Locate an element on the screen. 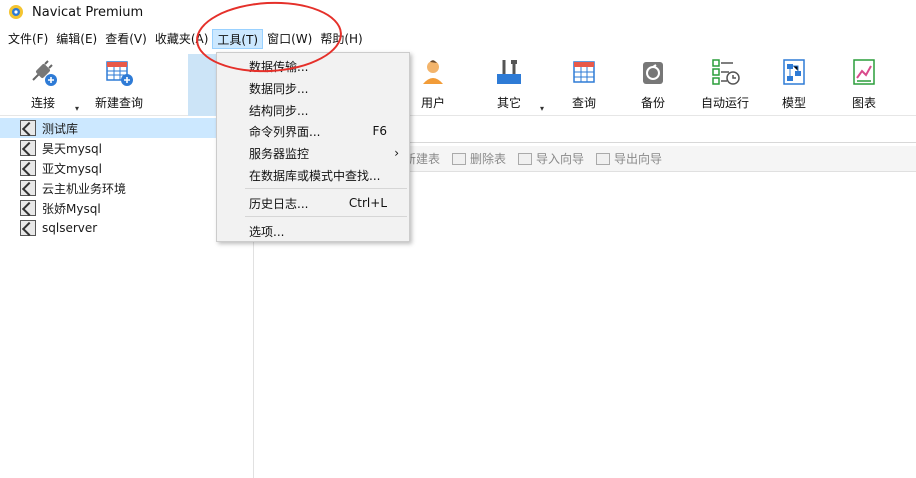 Image resolution: width=916 pixels, height=478 pixels. auto-run-button: 自动运行 is located at coordinates (725, 85).